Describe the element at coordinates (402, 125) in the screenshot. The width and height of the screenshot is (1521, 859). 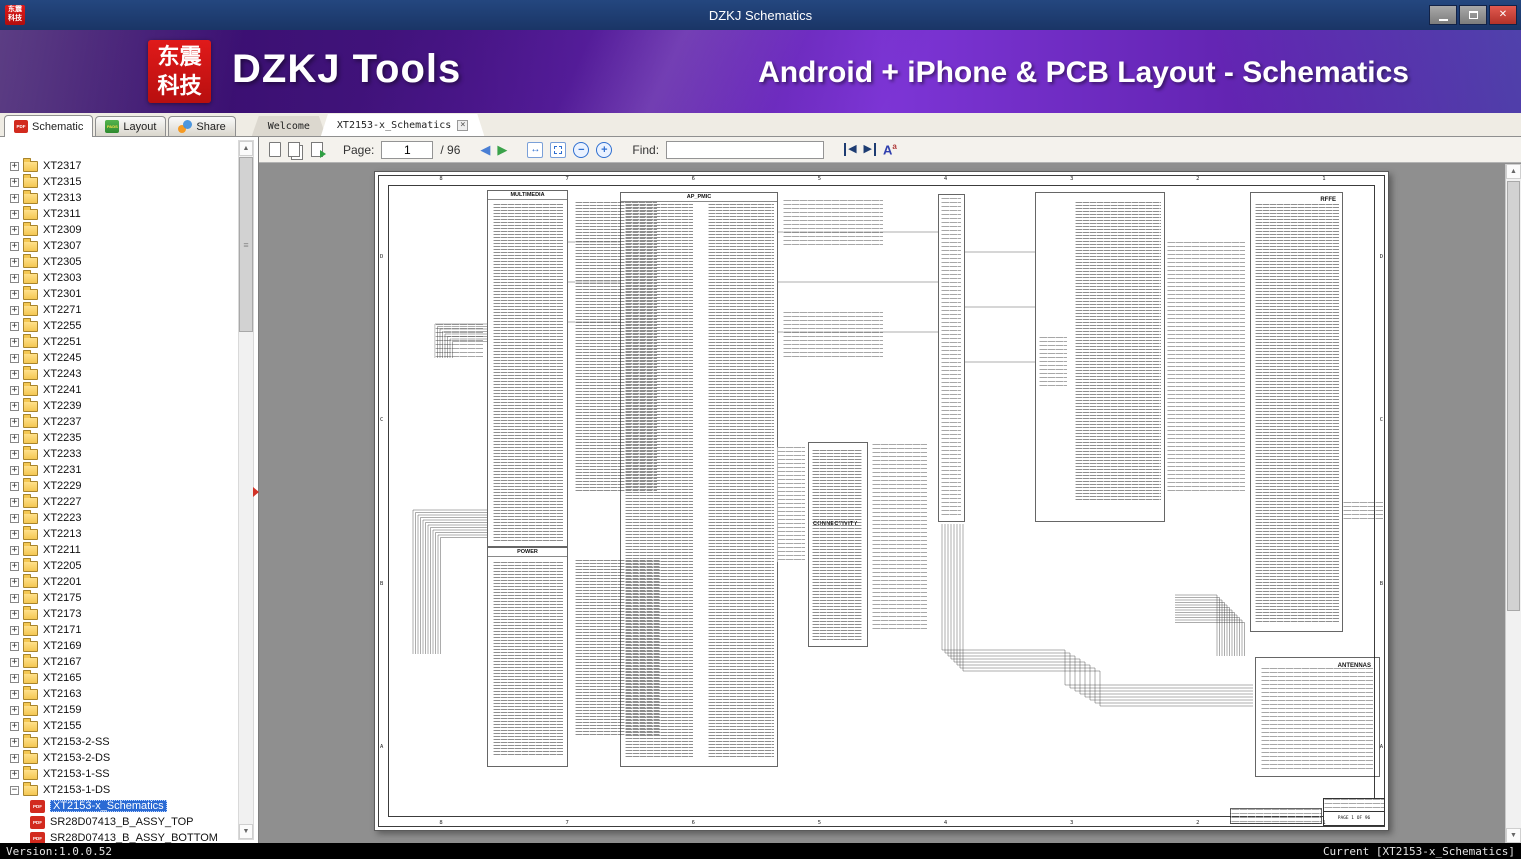
I see `tab-xt2153-schematics: XT2153-x_Schematics ×` at that location.